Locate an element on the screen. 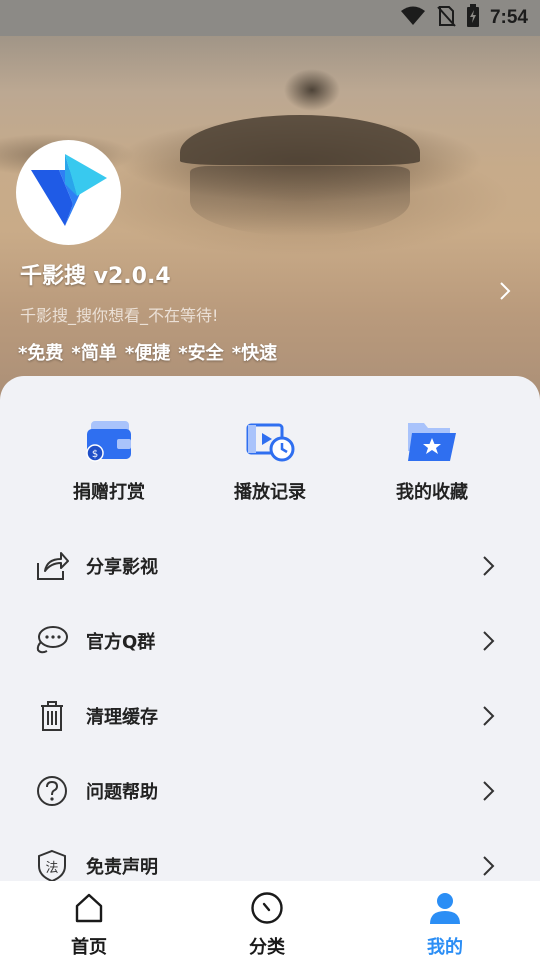 This screenshot has width=540, height=960. nav-label: 我的 is located at coordinates (445, 947).